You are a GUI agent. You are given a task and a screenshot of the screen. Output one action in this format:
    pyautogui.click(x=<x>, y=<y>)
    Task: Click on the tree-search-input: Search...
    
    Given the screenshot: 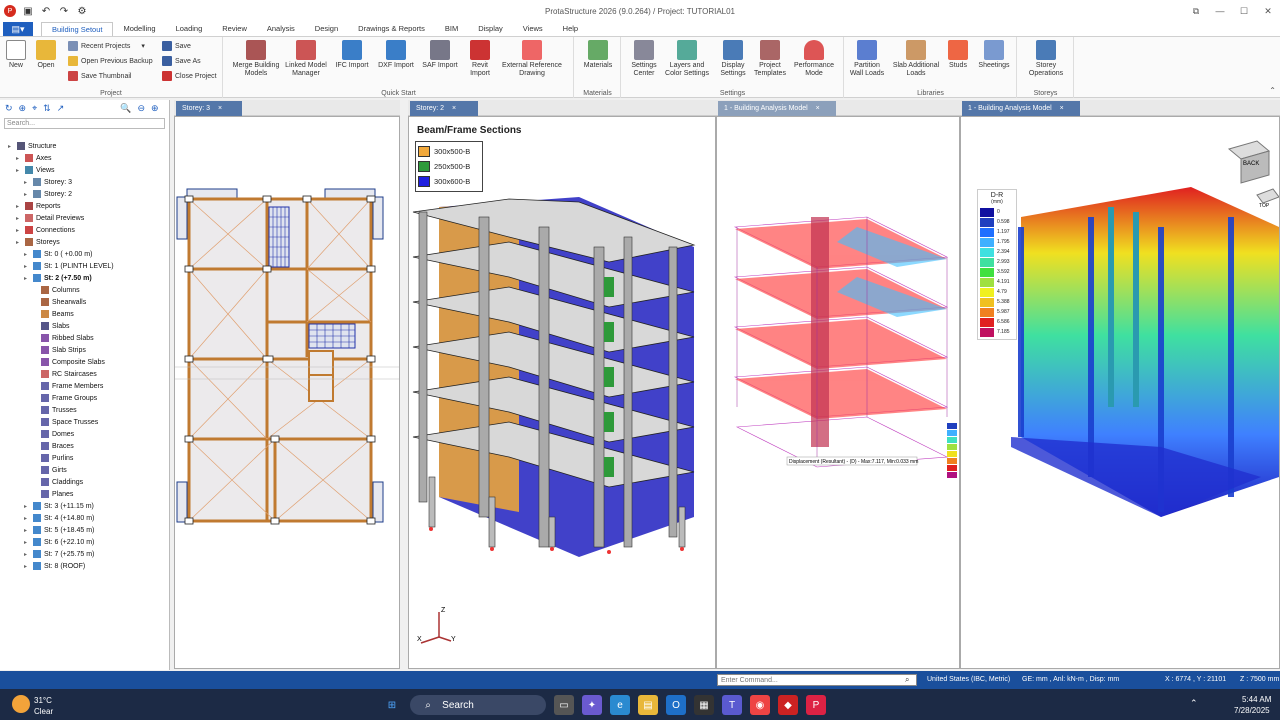 What is the action you would take?
    pyautogui.click(x=84, y=123)
    